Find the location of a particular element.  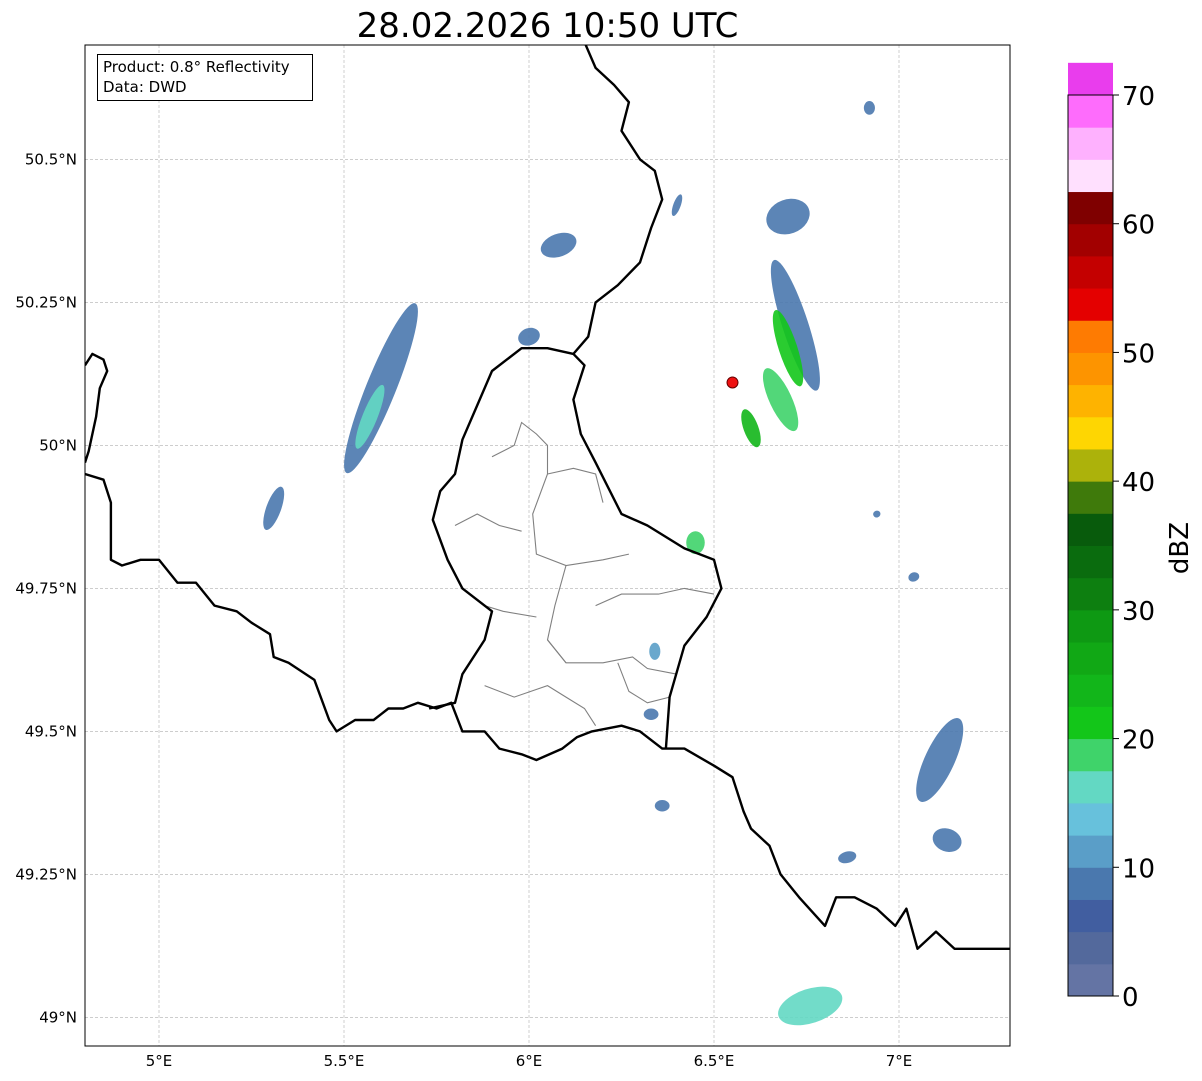

colorbar-tick-label: 40 is located at coordinates (1138, 483).